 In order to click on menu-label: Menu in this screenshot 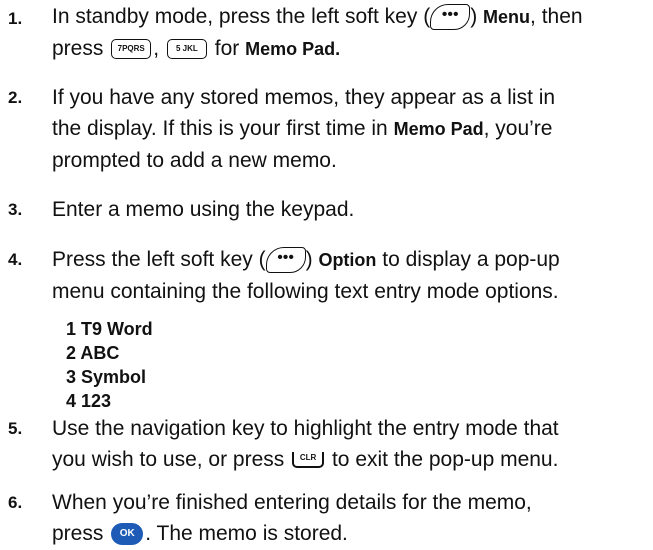, I will do `click(507, 17)`.